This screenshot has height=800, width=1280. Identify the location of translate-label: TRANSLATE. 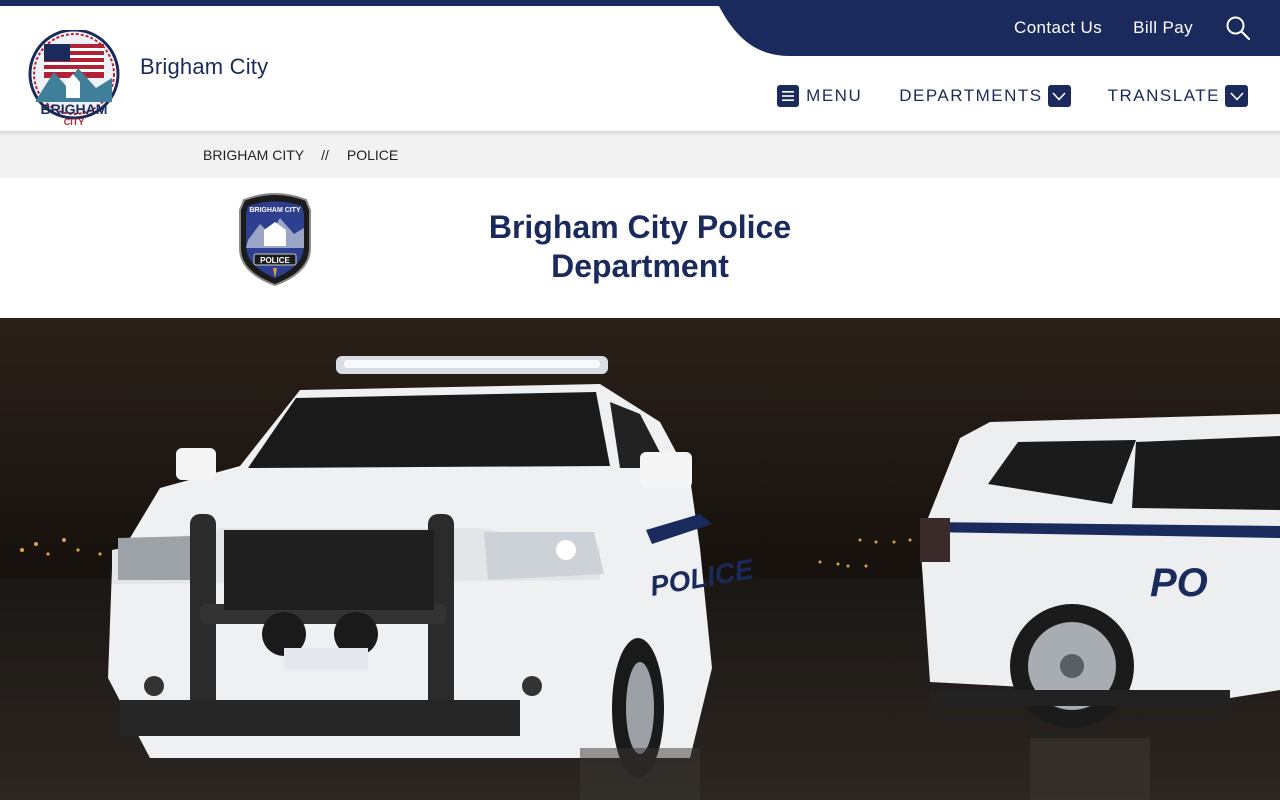
(1163, 95).